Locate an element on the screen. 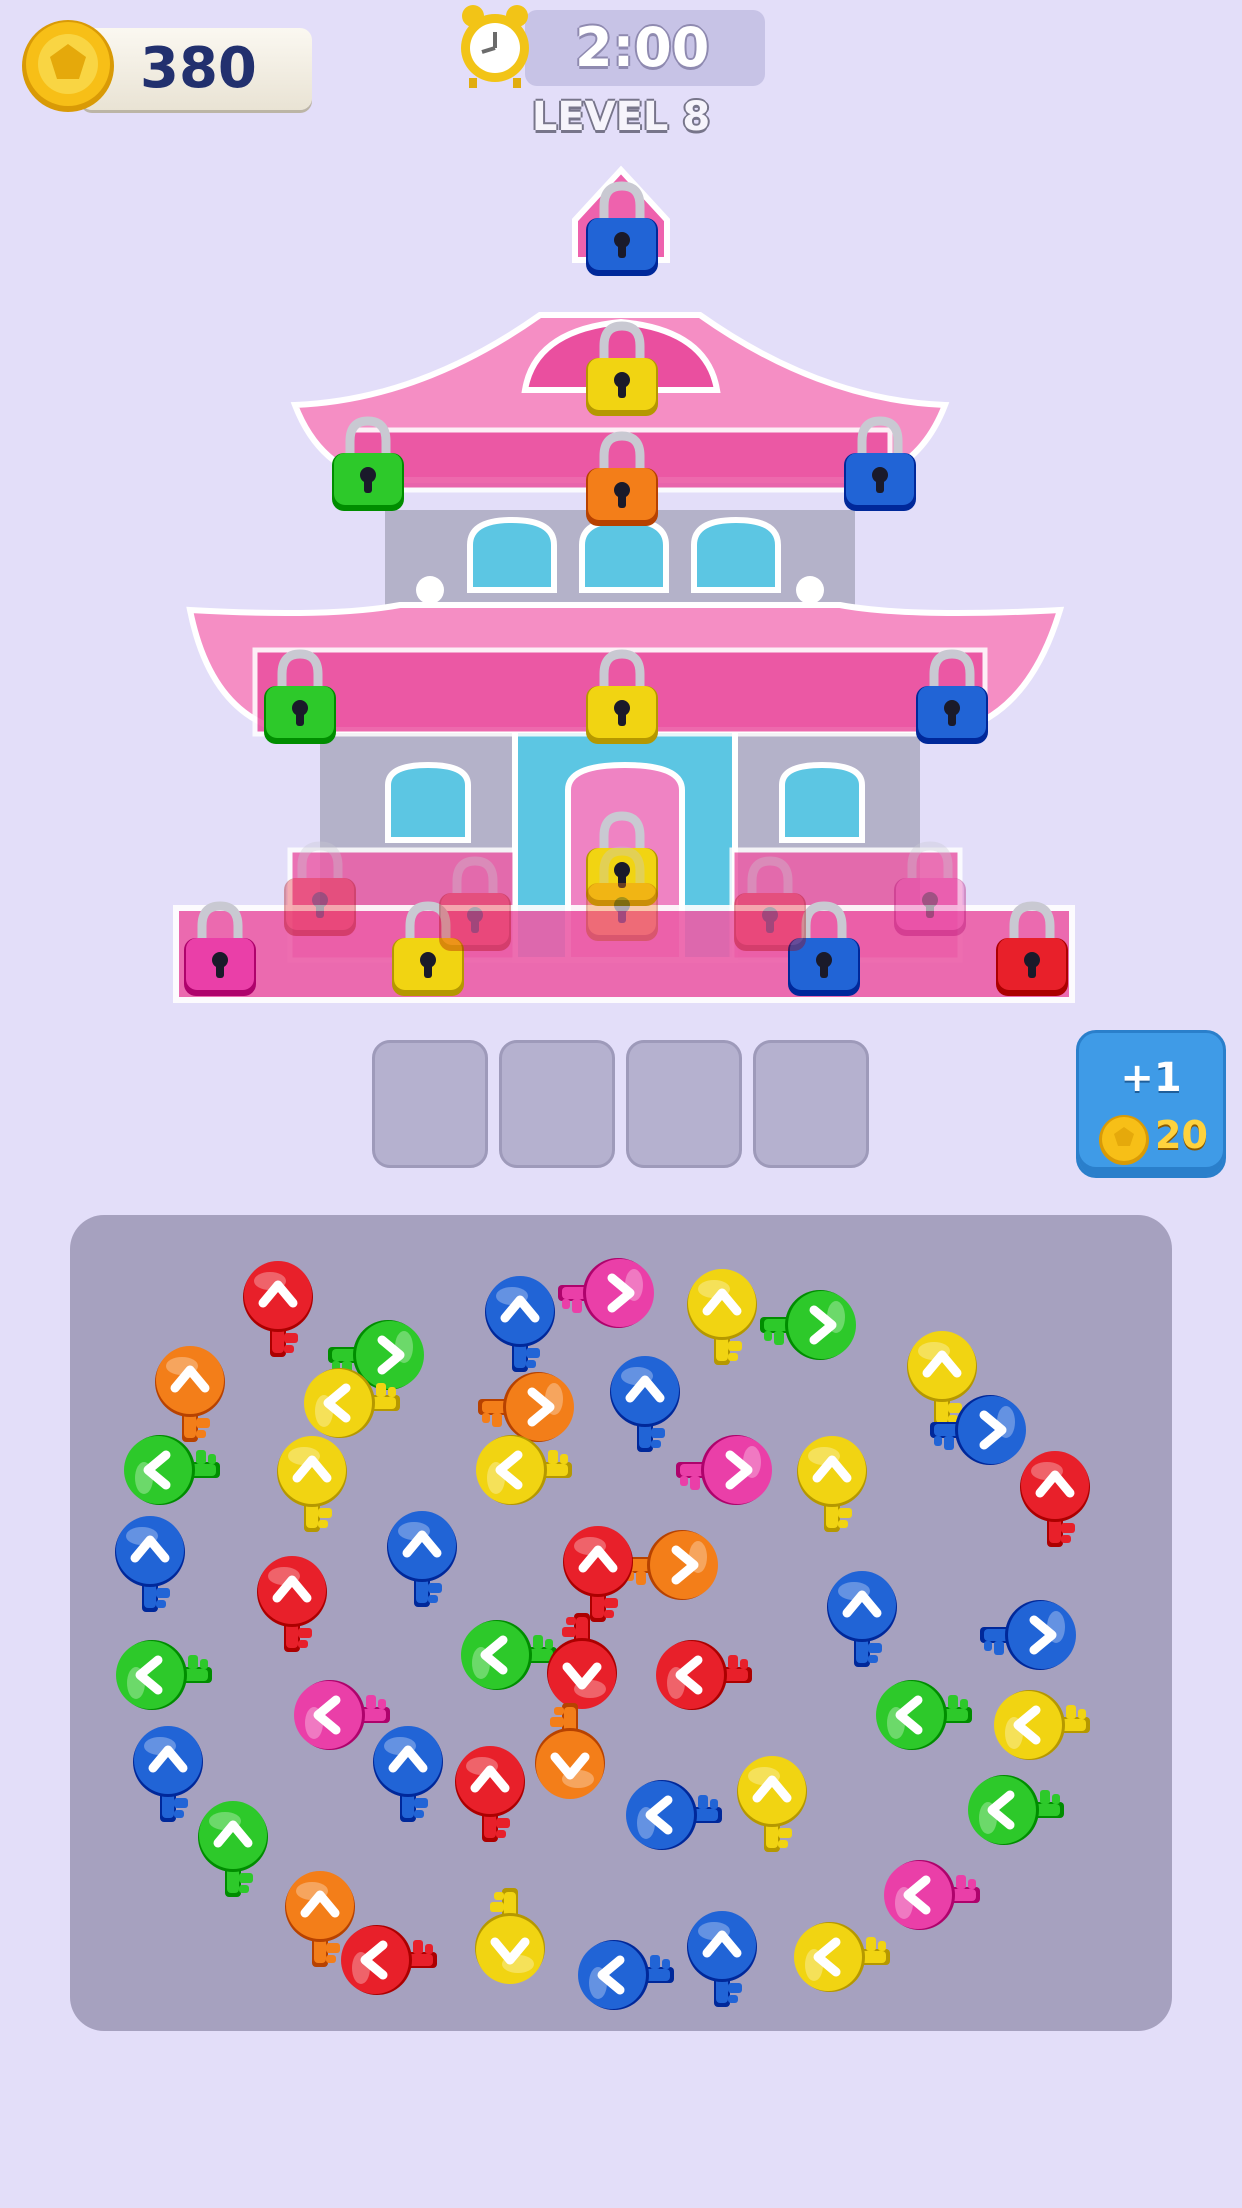 This screenshot has width=1242, height=2208. coin-count: 380 is located at coordinates (198, 68).